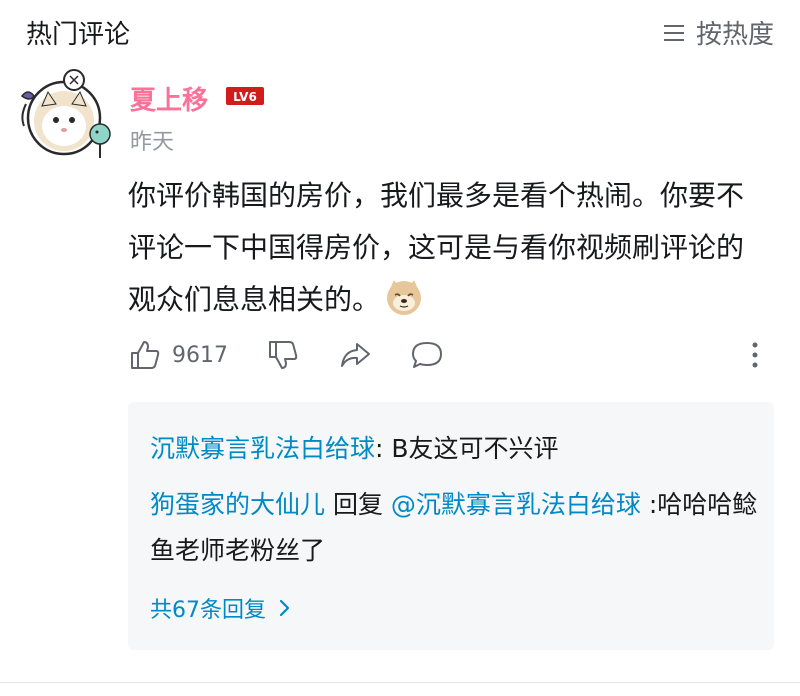  I want to click on reply-item: 狗蛋家的大仙儿 回复 @沉默寡言乳法白给球 :哈哈哈鲶鱼老师老粉丝了, so click(455, 528).